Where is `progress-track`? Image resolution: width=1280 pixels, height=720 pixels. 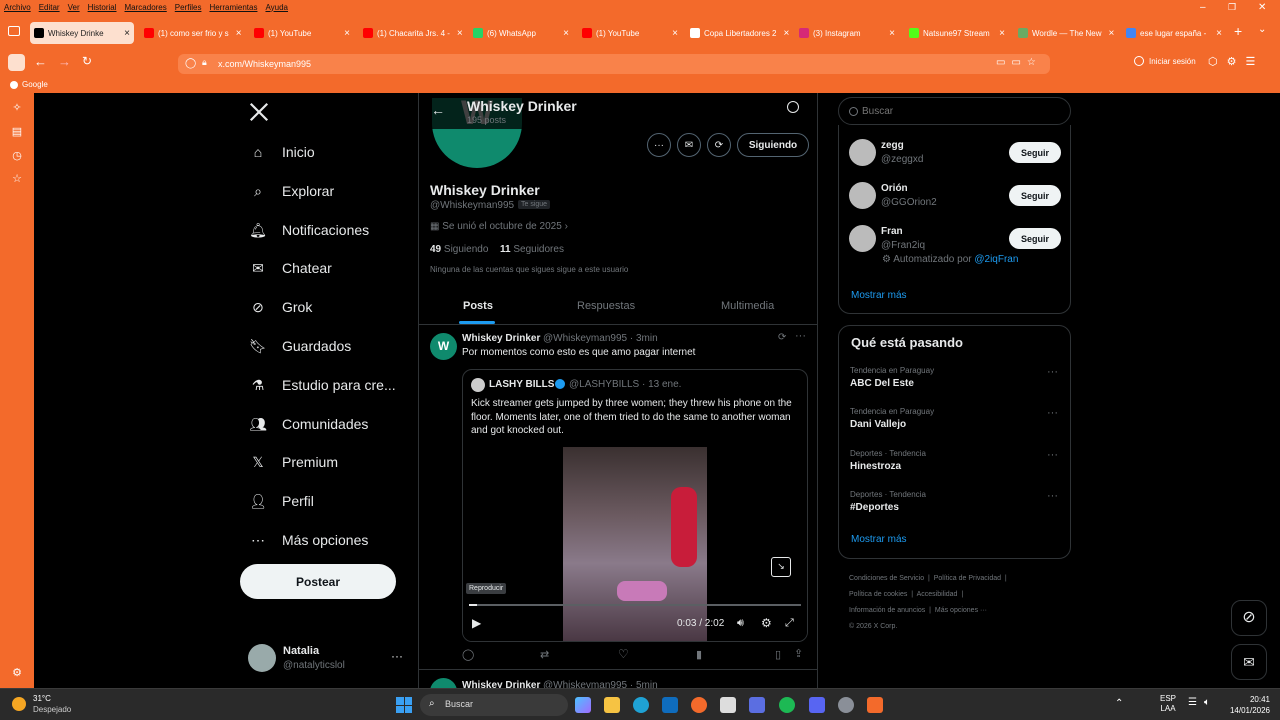 progress-track is located at coordinates (635, 605).